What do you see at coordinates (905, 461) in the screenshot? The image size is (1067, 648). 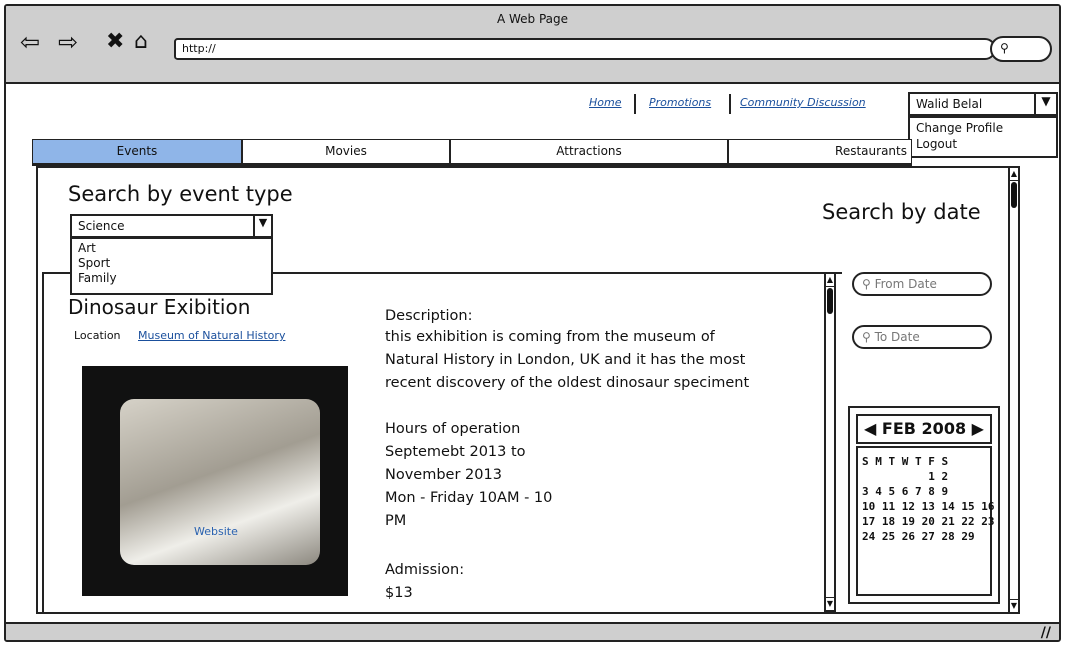 I see `calendar-weekdays: S M T W T F S` at bounding box center [905, 461].